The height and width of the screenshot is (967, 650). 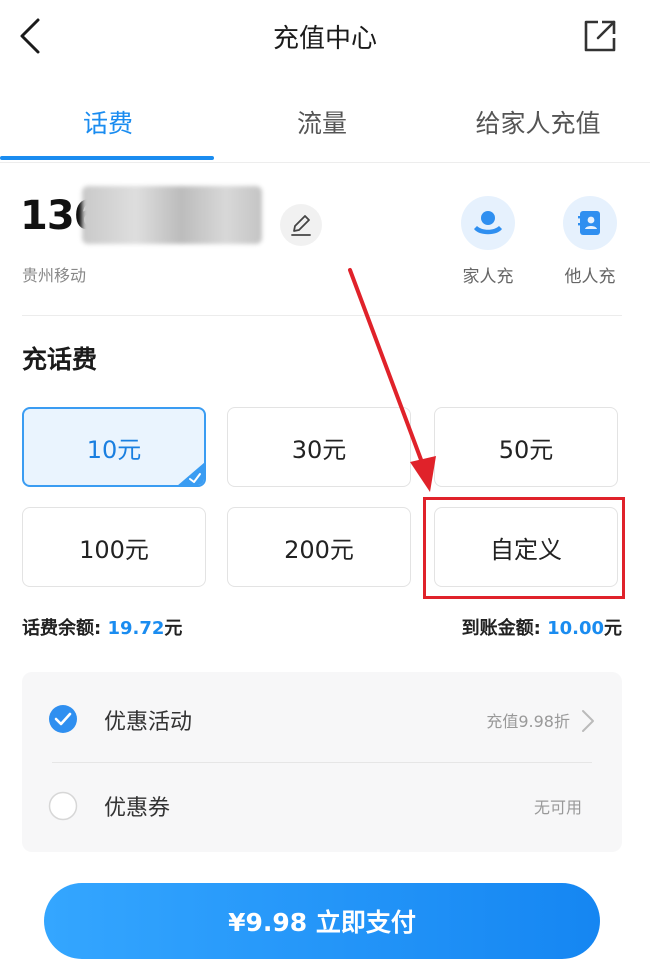 I want to click on promo-coupon-value: 无可用, so click(x=557, y=807).